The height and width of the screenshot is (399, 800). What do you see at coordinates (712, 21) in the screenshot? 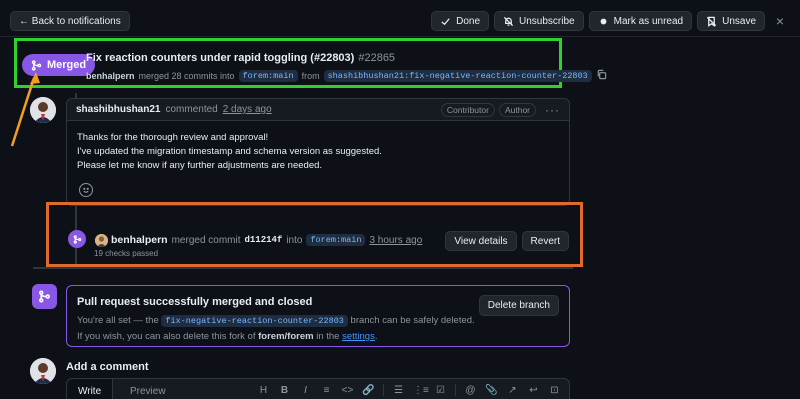
I see `bookmark-slash-icon` at bounding box center [712, 21].